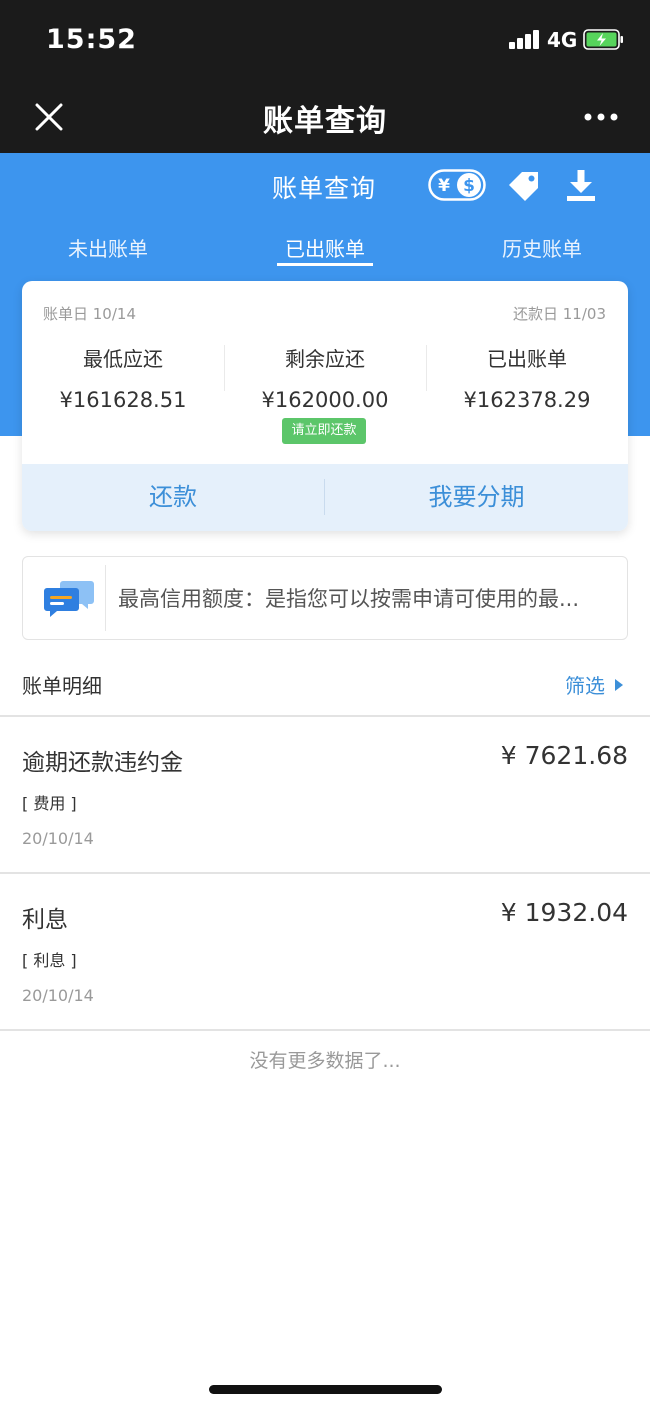 The width and height of the screenshot is (650, 1408). I want to click on due-date: 还款日 11/03, so click(559, 314).